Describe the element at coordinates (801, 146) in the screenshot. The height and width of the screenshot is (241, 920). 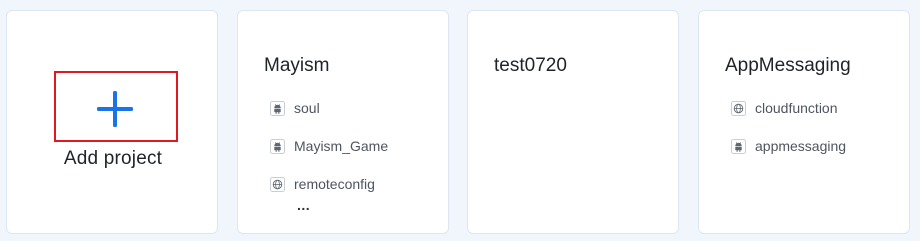
I see `app-name: appmessaging` at that location.